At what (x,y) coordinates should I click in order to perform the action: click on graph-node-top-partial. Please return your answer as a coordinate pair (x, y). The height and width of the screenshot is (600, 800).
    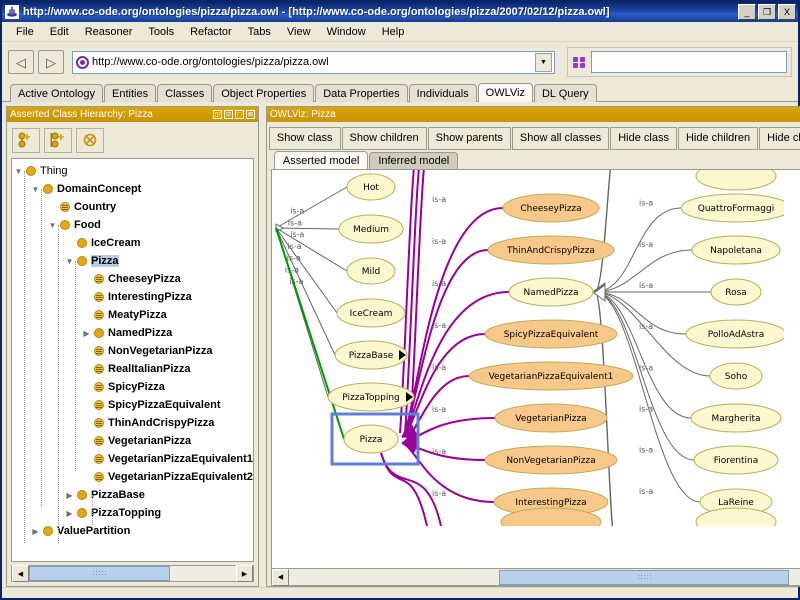
    Looking at the image, I should click on (736, 180).